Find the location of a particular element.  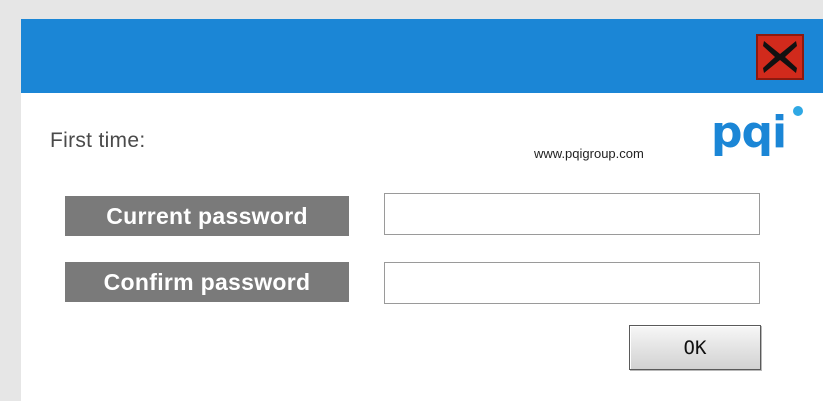

ok-button: OK is located at coordinates (695, 347).